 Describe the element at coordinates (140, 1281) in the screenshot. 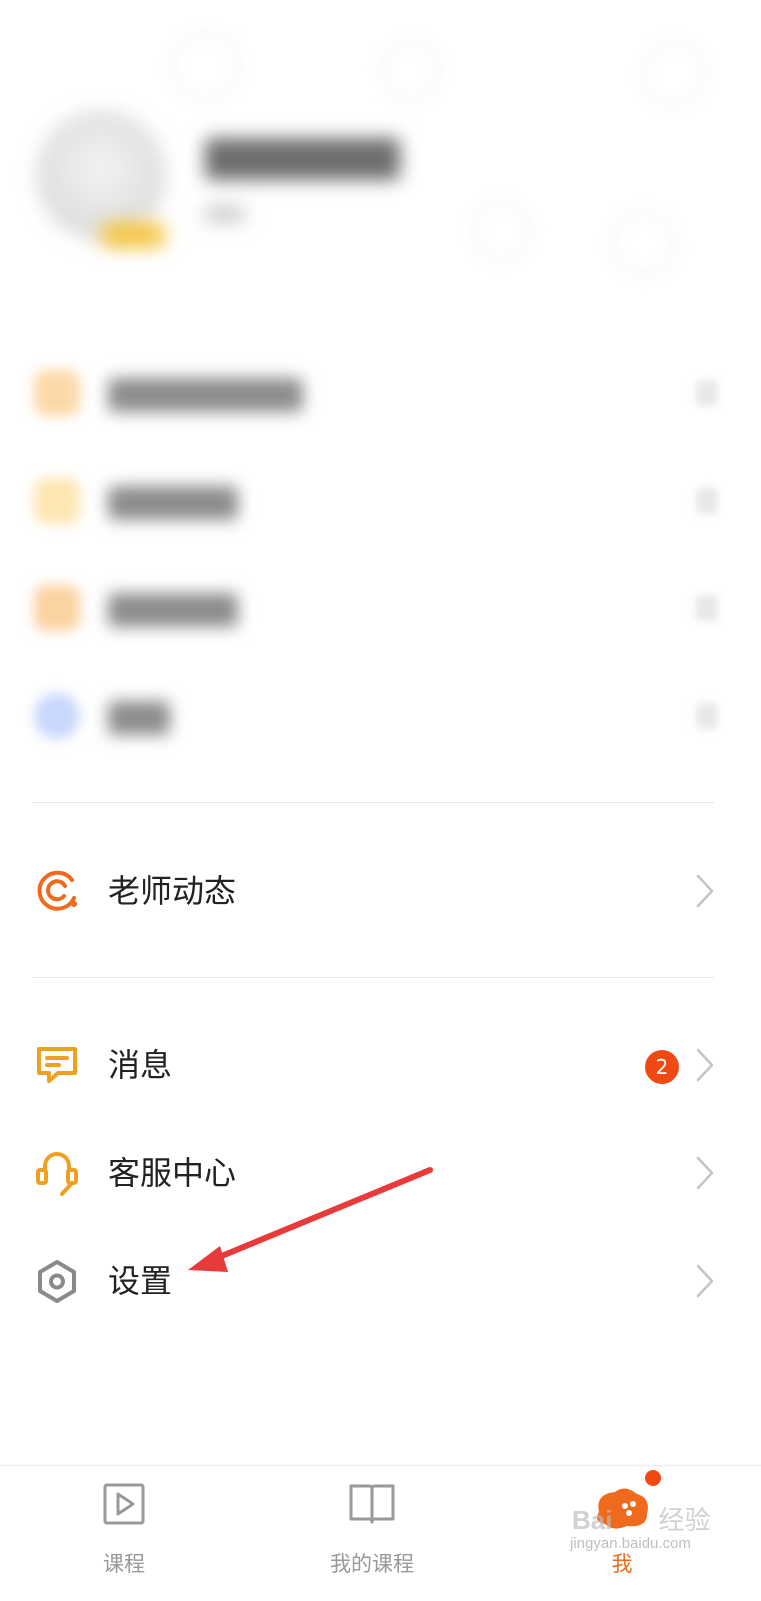

I see `menu-label: 设置` at that location.